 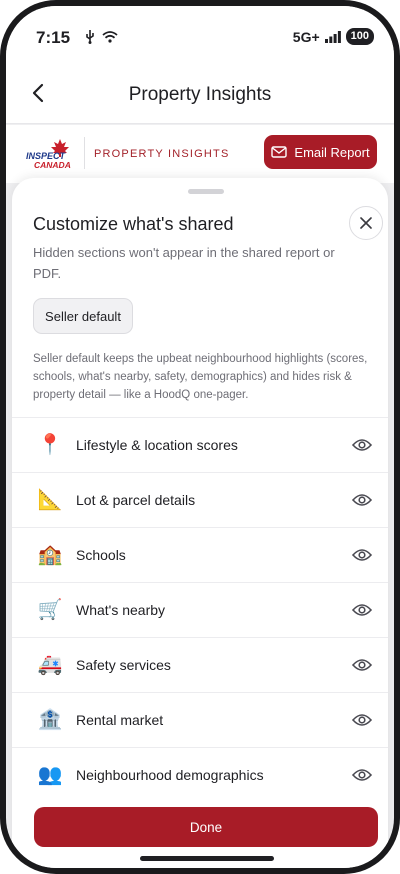 I want to click on section-row-whats-nearby: 🛒 What's nearby, so click(x=200, y=609).